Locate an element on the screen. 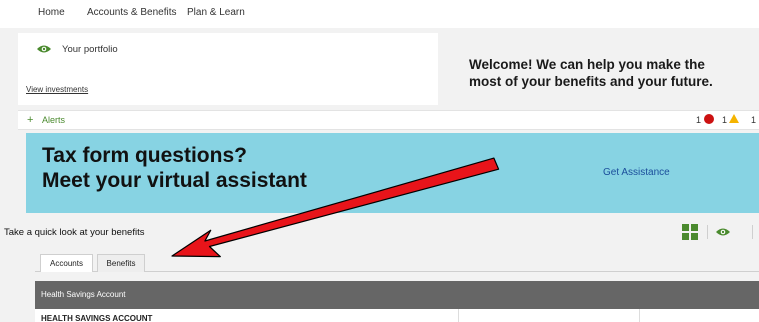 This screenshot has width=759, height=322. alert-error-icon is located at coordinates (709, 119).